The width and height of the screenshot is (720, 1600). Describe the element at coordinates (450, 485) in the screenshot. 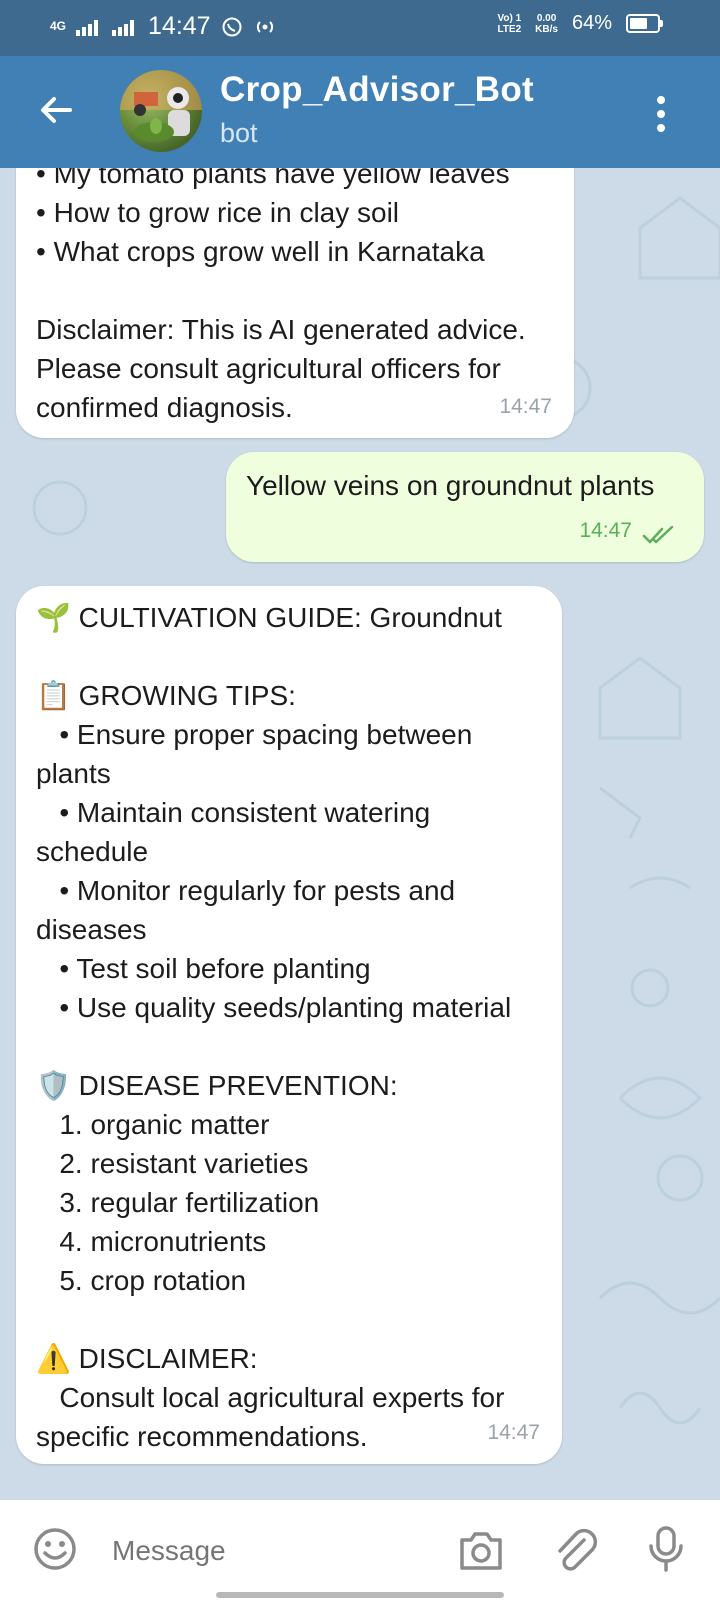

I see `message-text: Yellow veins on groundnut plants` at that location.